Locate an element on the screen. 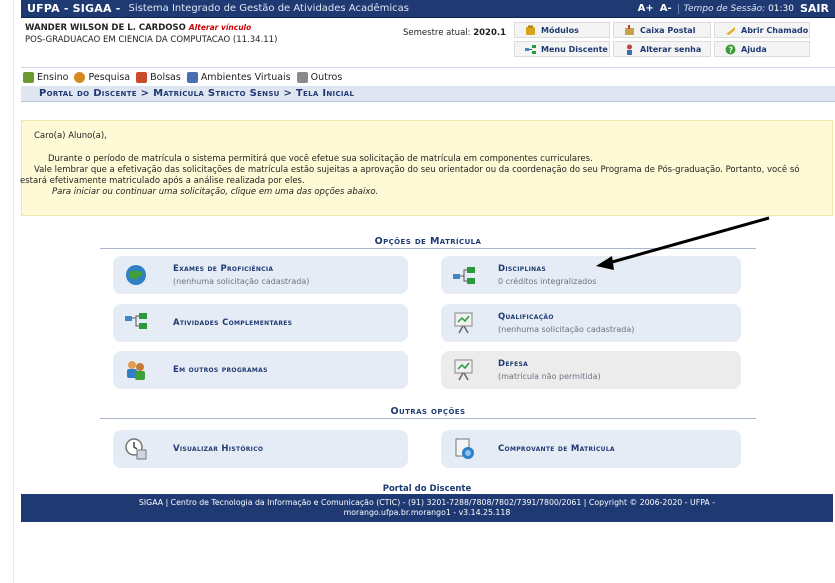  modules-icon is located at coordinates (530, 30).